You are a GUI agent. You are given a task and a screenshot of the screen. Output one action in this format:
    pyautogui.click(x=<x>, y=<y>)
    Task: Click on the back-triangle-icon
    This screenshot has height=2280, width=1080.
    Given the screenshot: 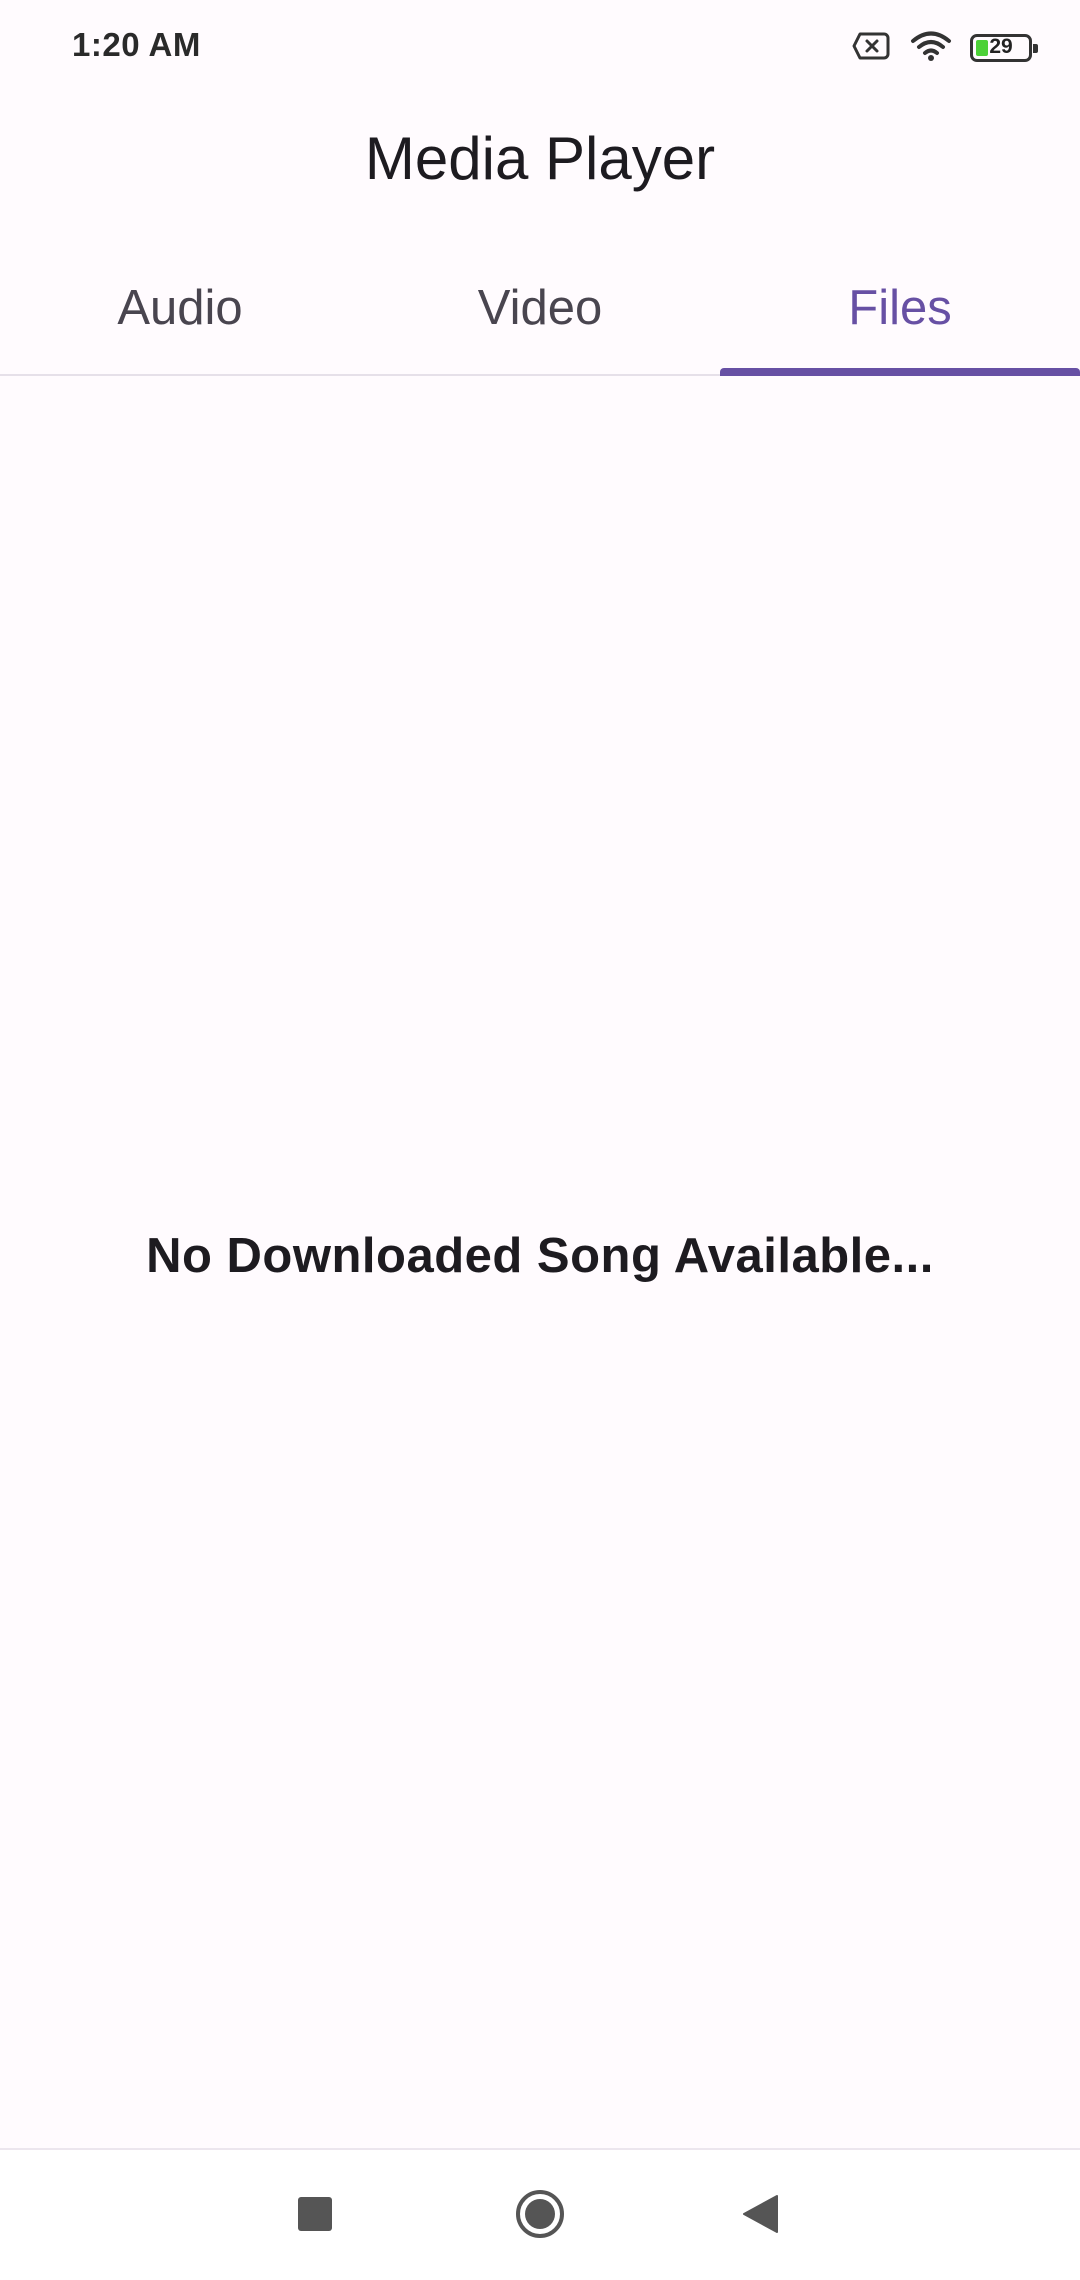 What is the action you would take?
    pyautogui.click(x=760, y=2216)
    